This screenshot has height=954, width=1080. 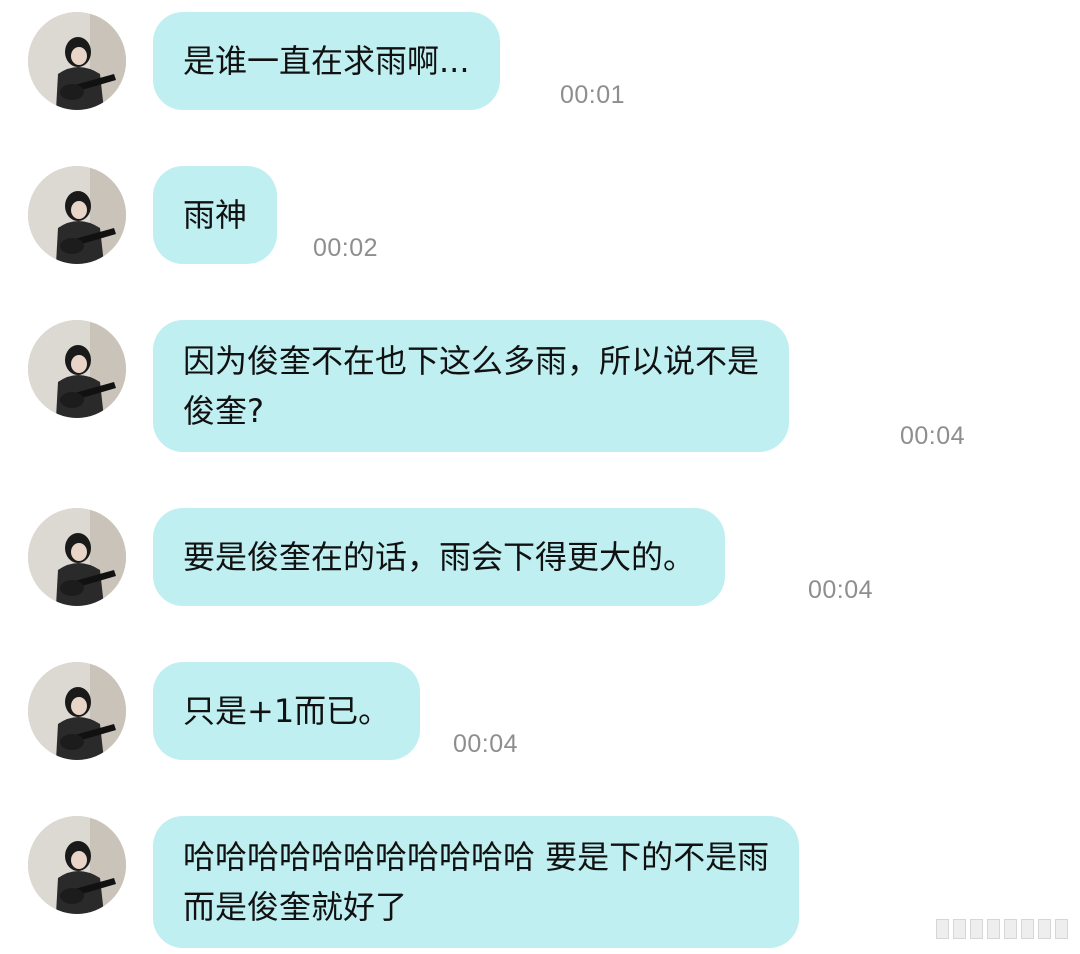 I want to click on message-timestamp: 00:01, so click(x=593, y=95).